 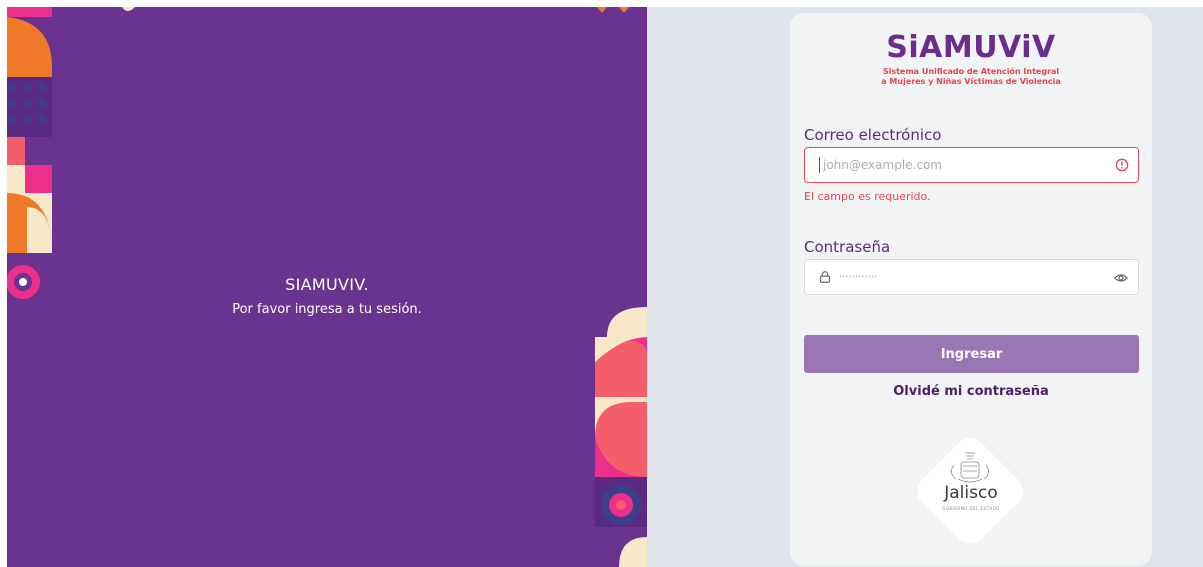 What do you see at coordinates (1122, 165) in the screenshot?
I see `alert-circle-icon` at bounding box center [1122, 165].